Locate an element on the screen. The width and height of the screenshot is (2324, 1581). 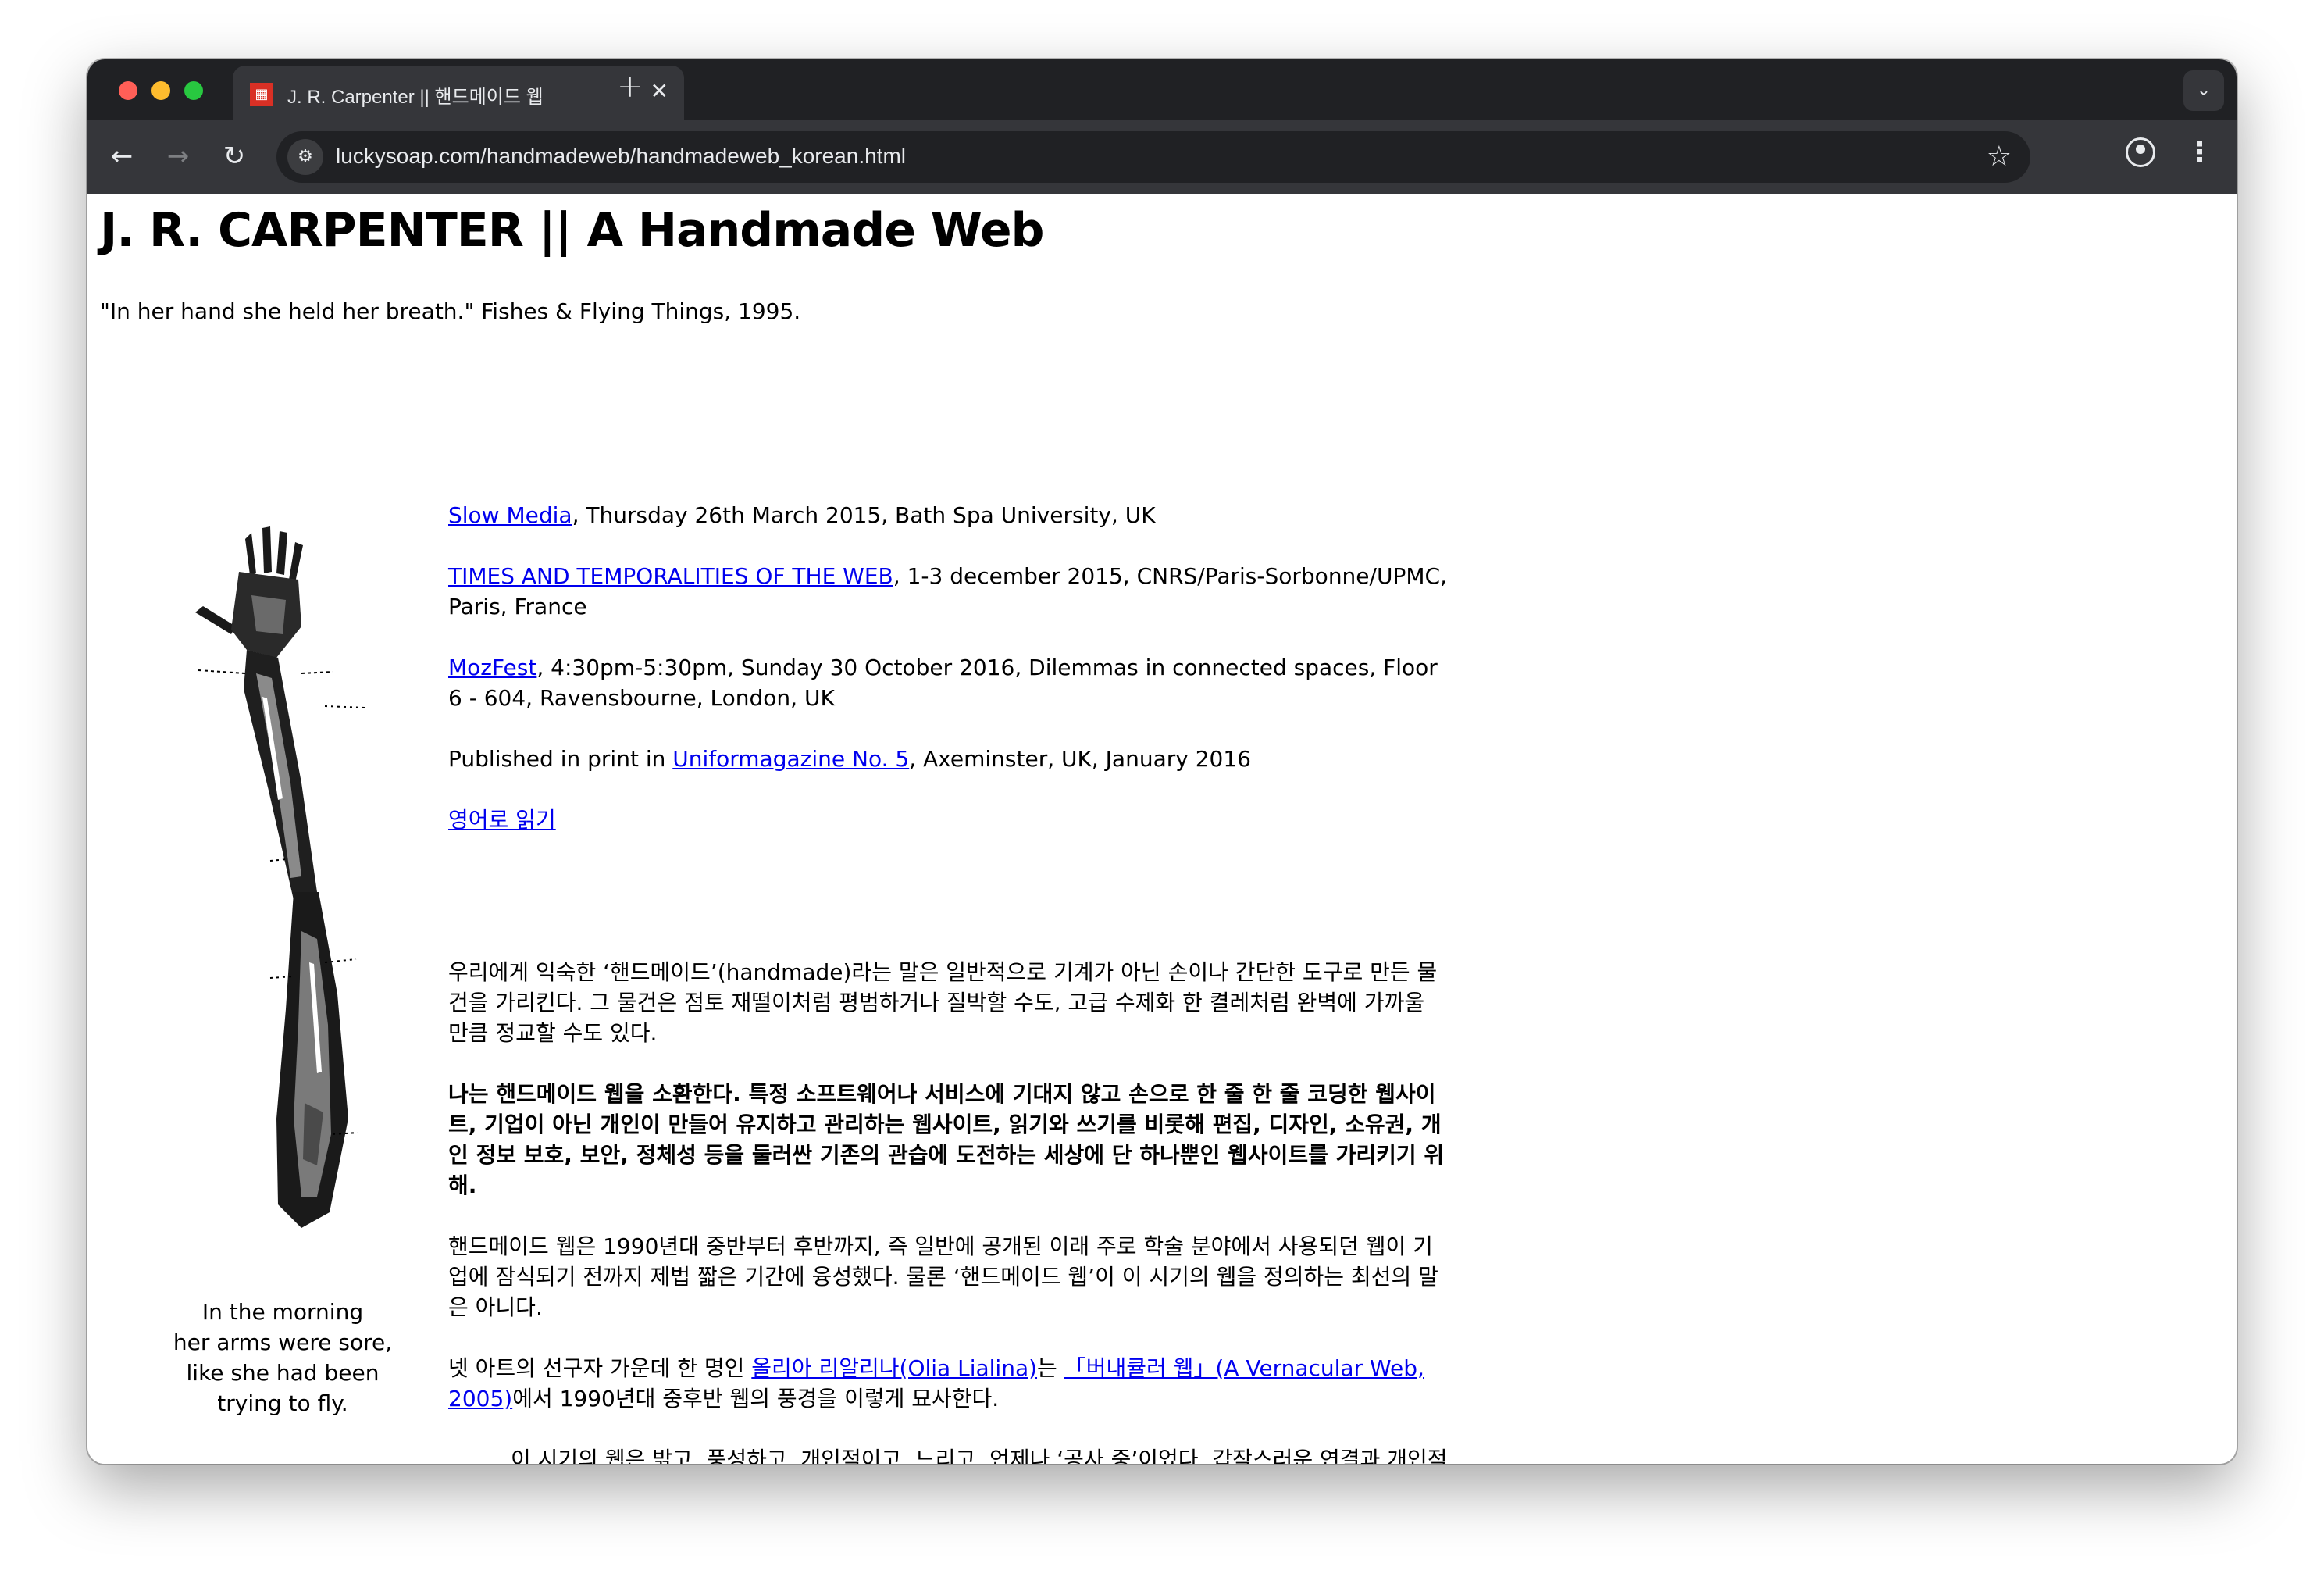
caption-line: In the morning is located at coordinates (282, 1312).